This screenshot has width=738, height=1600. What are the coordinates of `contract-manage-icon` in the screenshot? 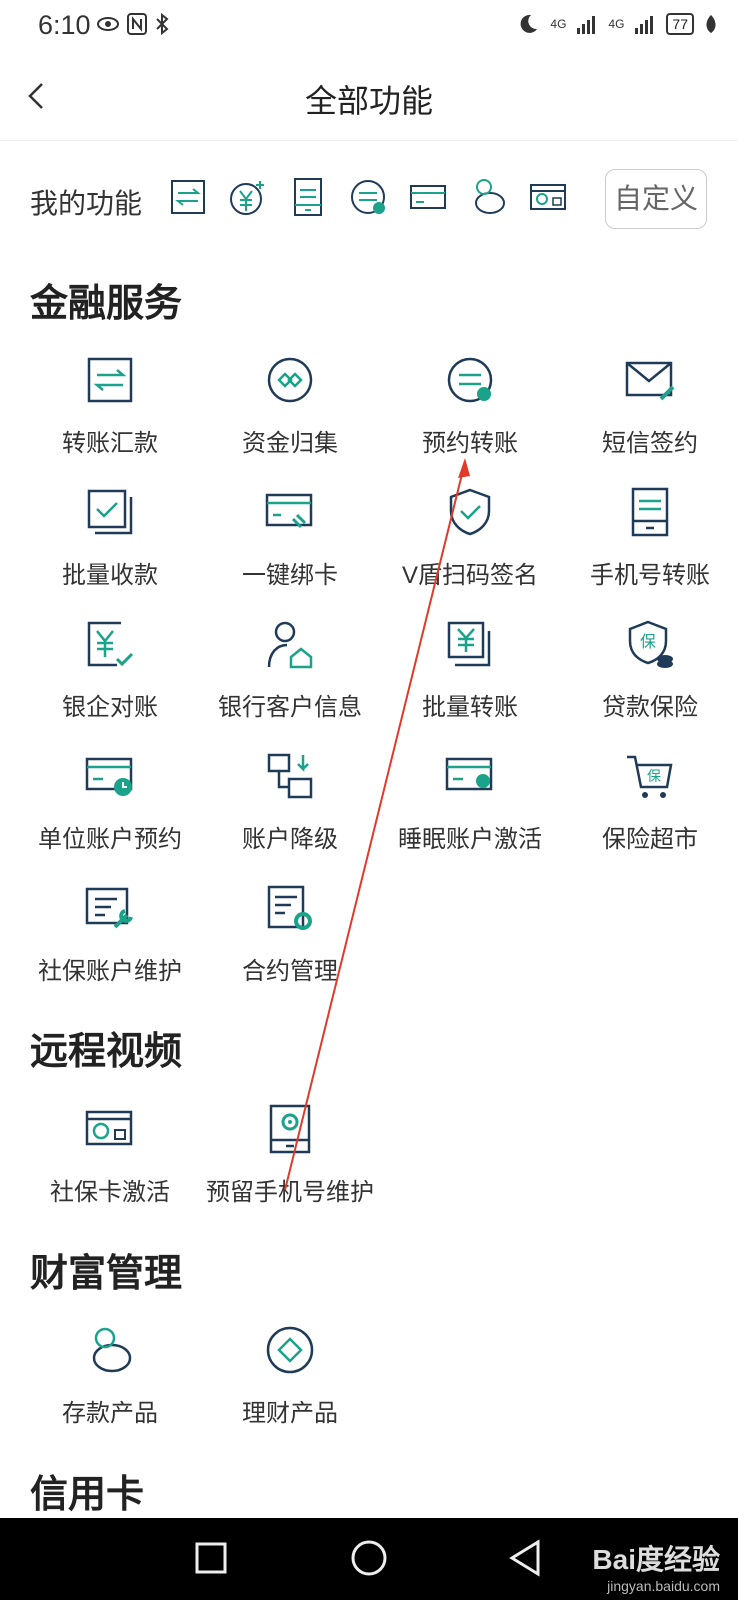 It's located at (289, 907).